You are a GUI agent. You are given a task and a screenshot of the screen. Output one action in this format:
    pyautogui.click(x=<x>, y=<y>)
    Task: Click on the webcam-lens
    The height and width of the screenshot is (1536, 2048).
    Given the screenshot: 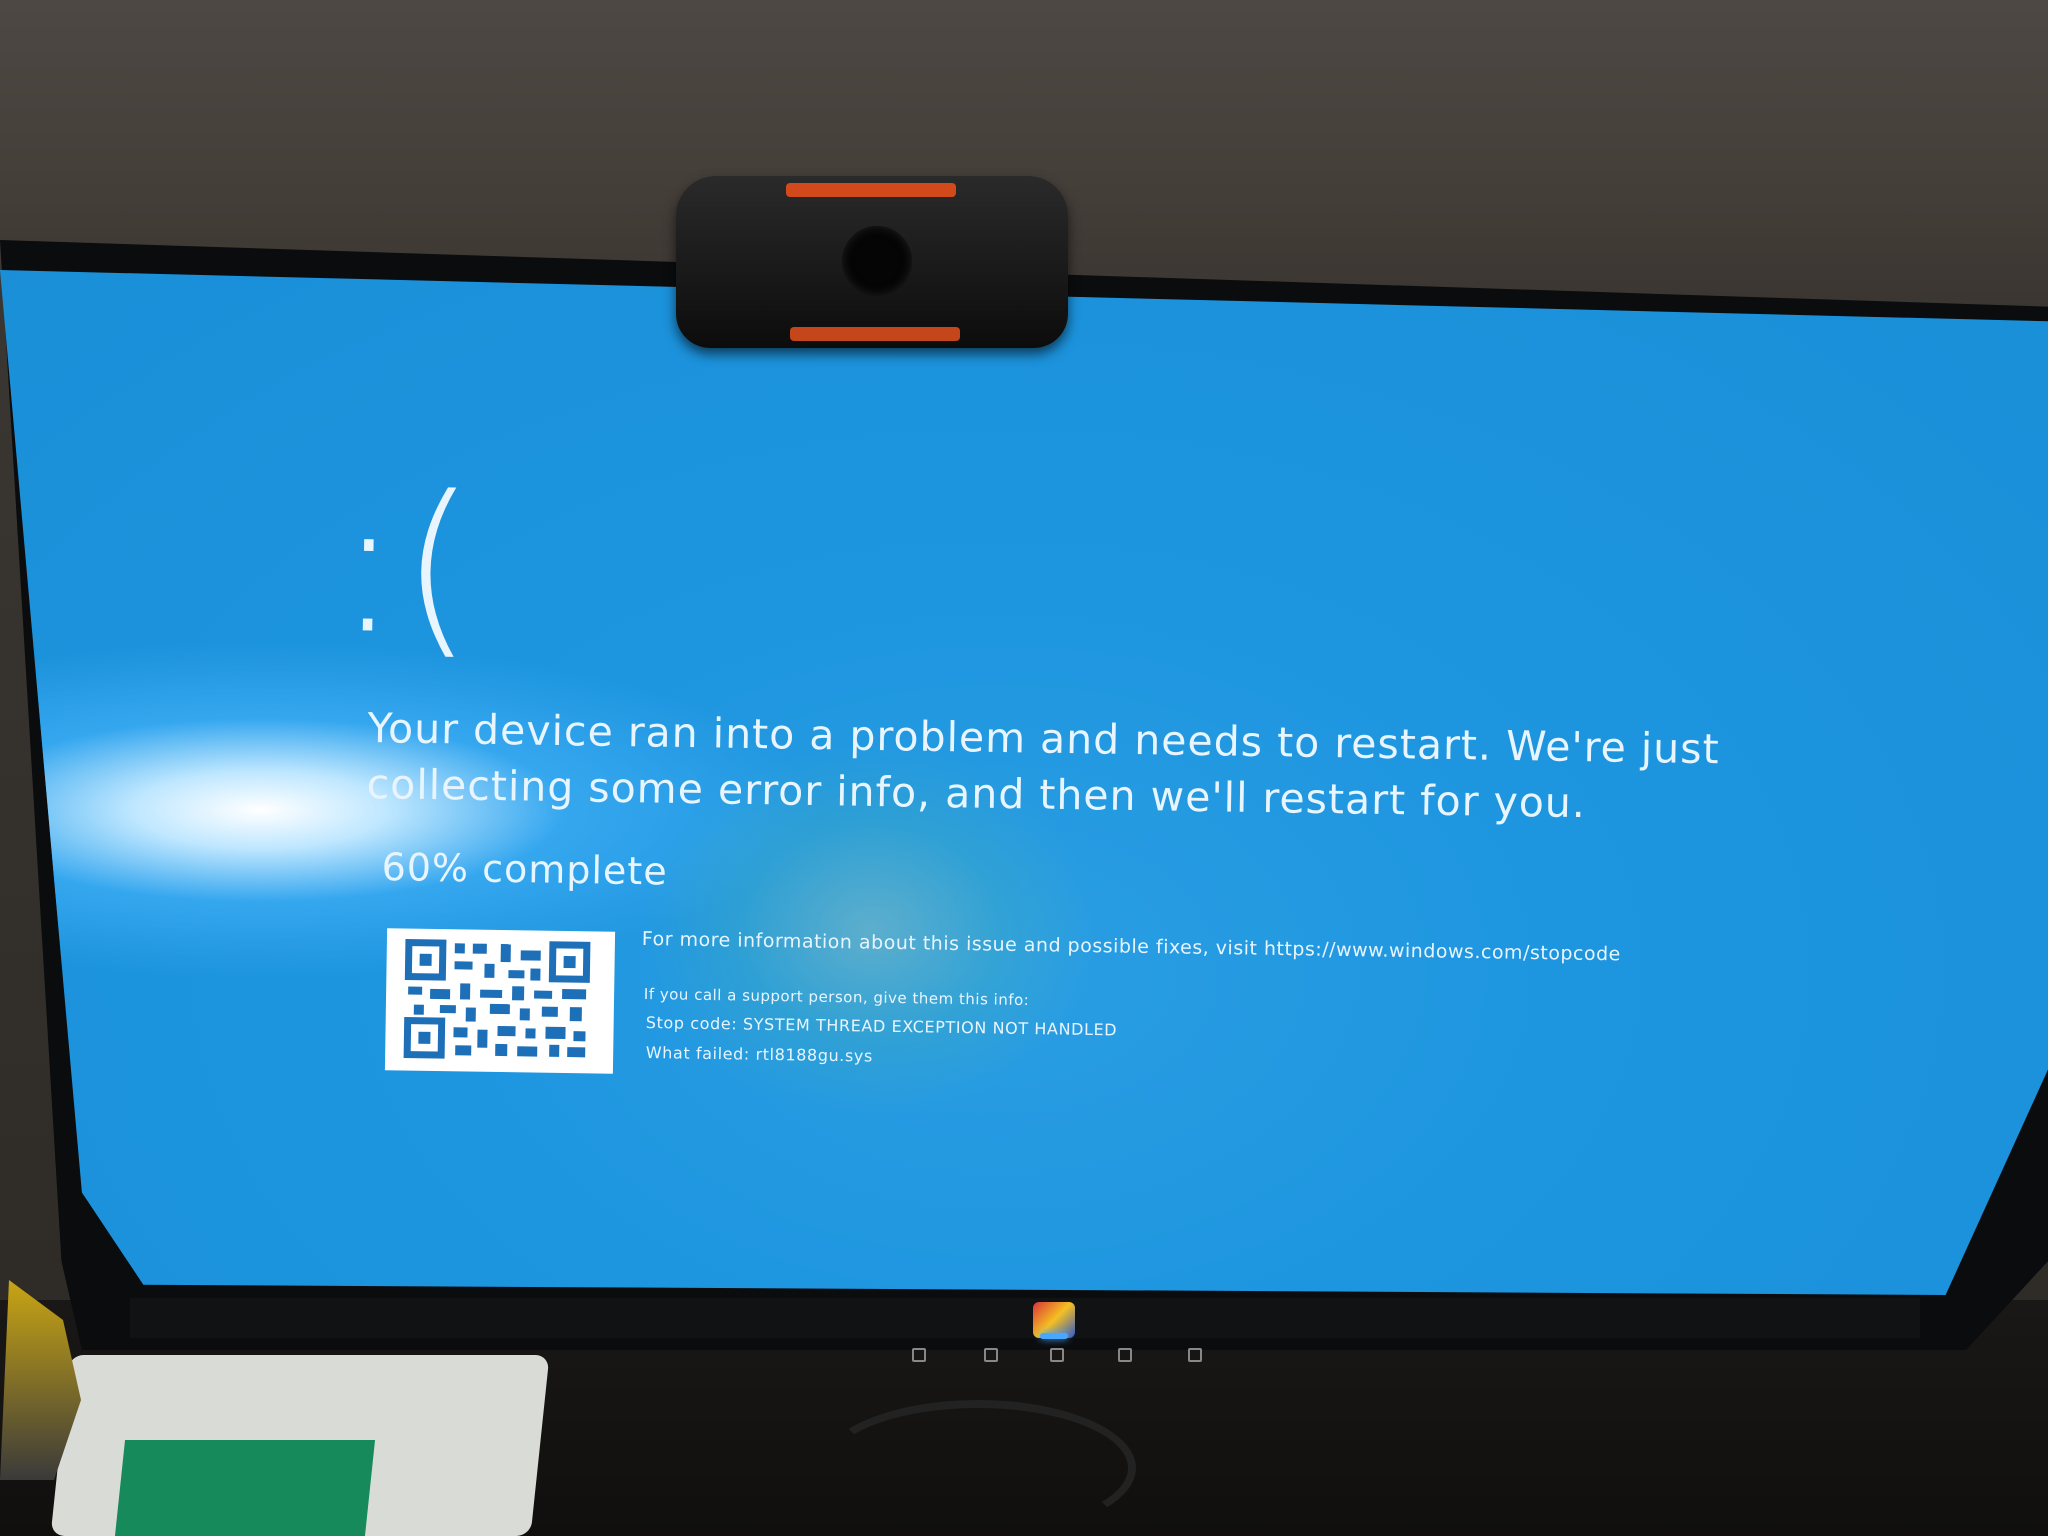 What is the action you would take?
    pyautogui.click(x=877, y=261)
    